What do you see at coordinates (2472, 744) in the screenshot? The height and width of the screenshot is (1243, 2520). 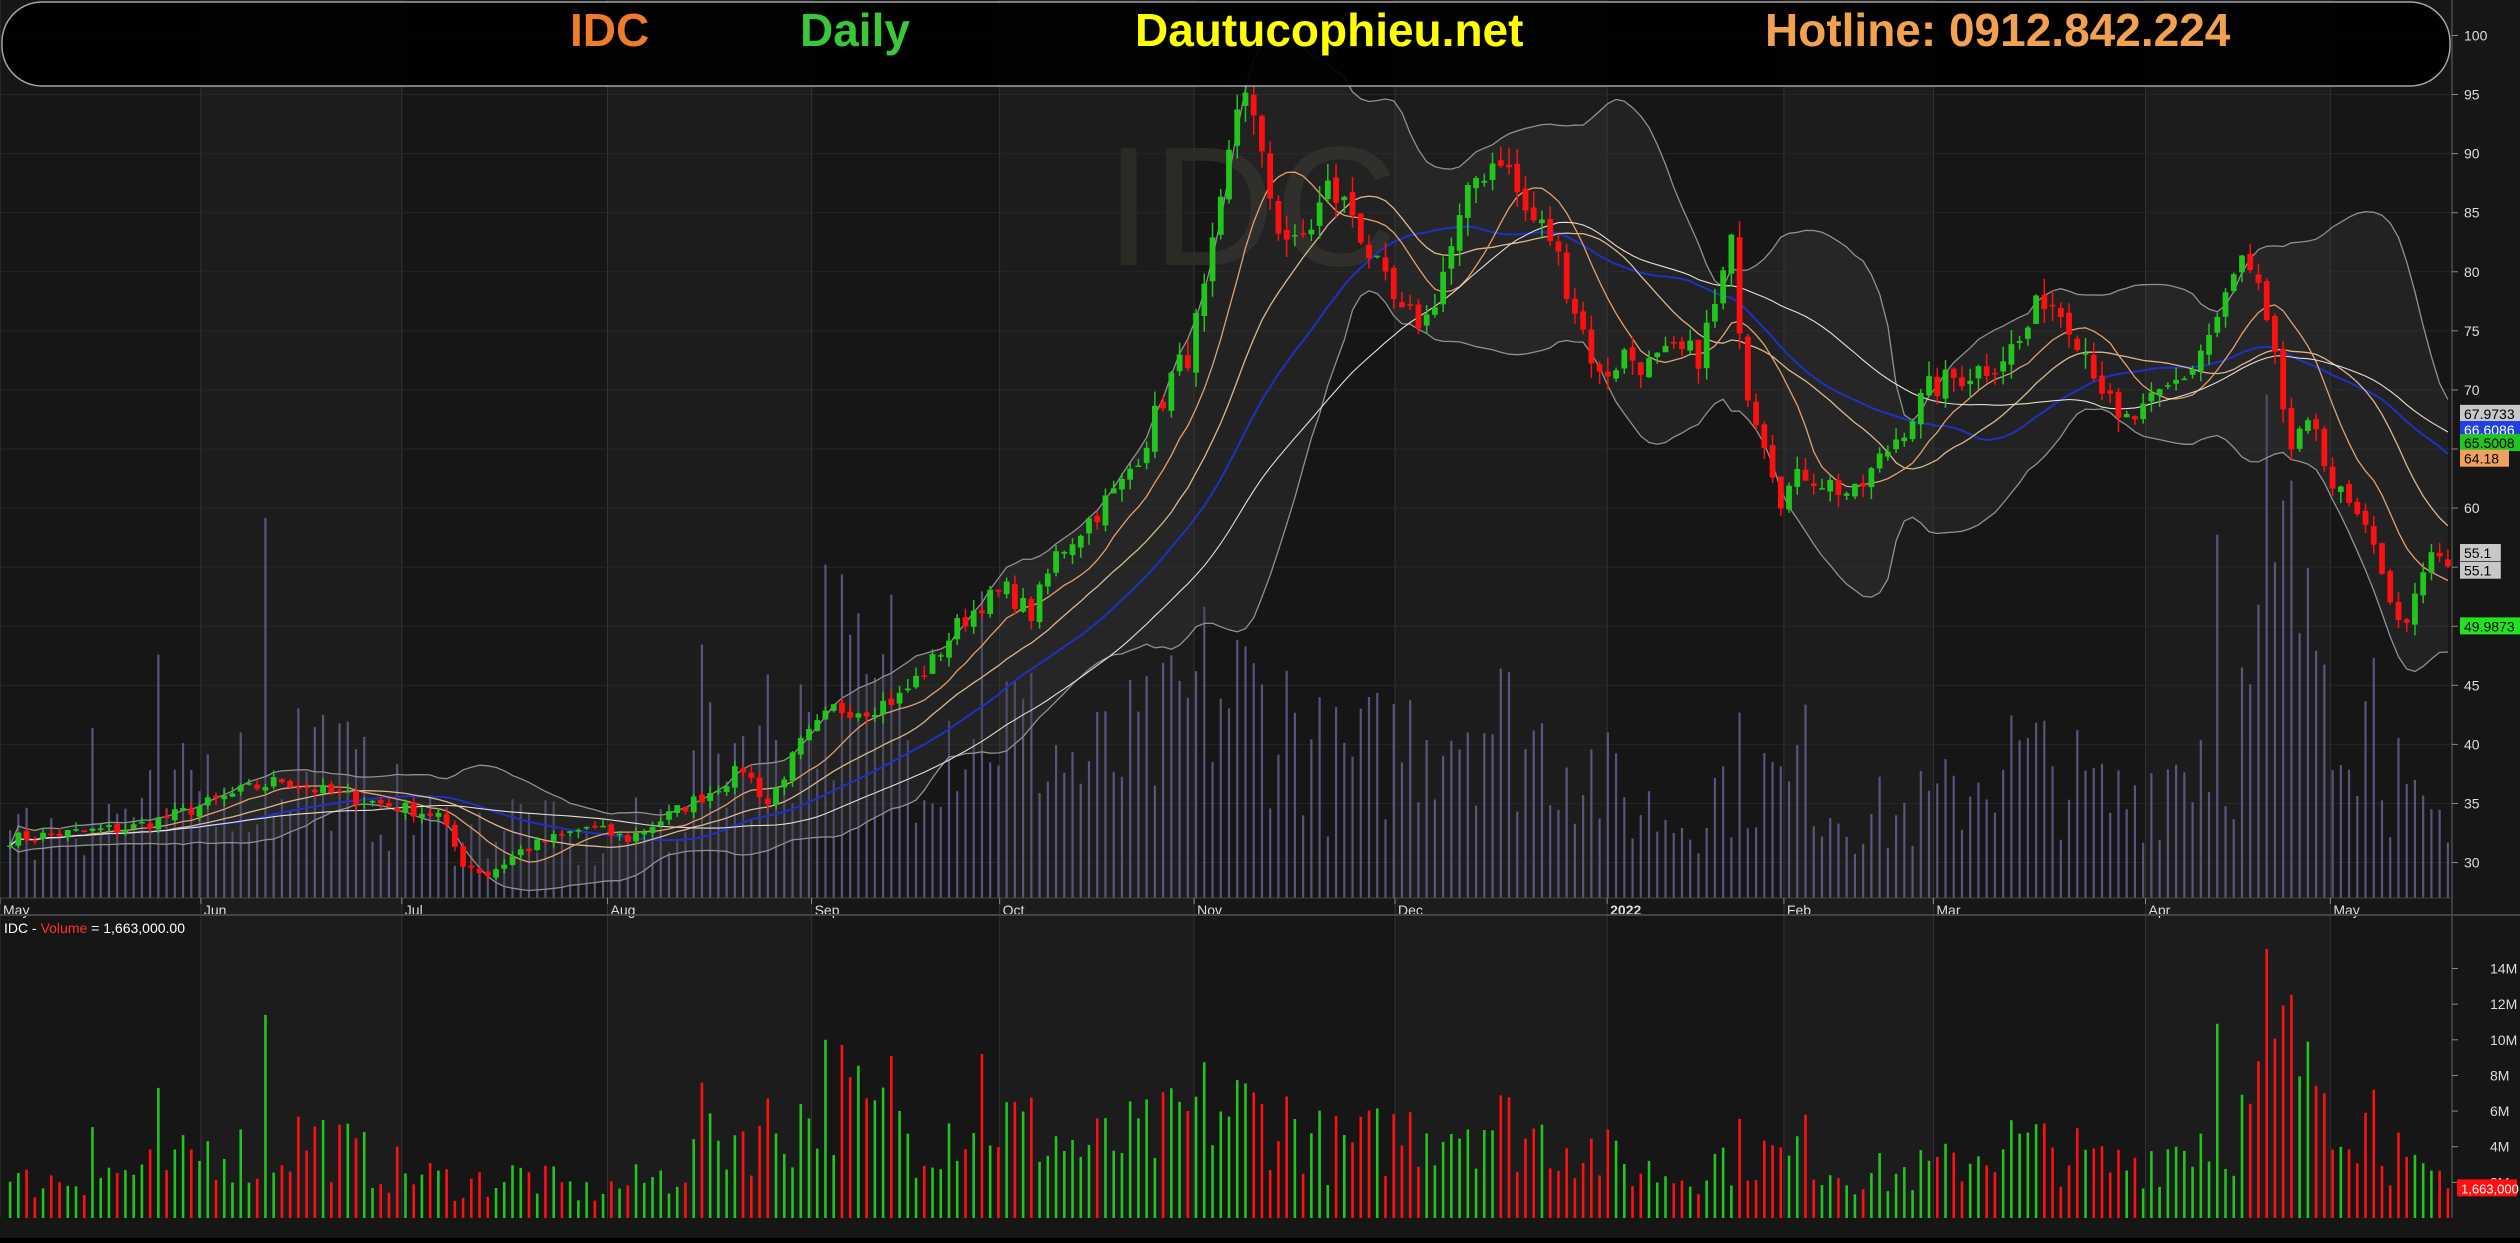 I see `price-tick-label: 40` at bounding box center [2472, 744].